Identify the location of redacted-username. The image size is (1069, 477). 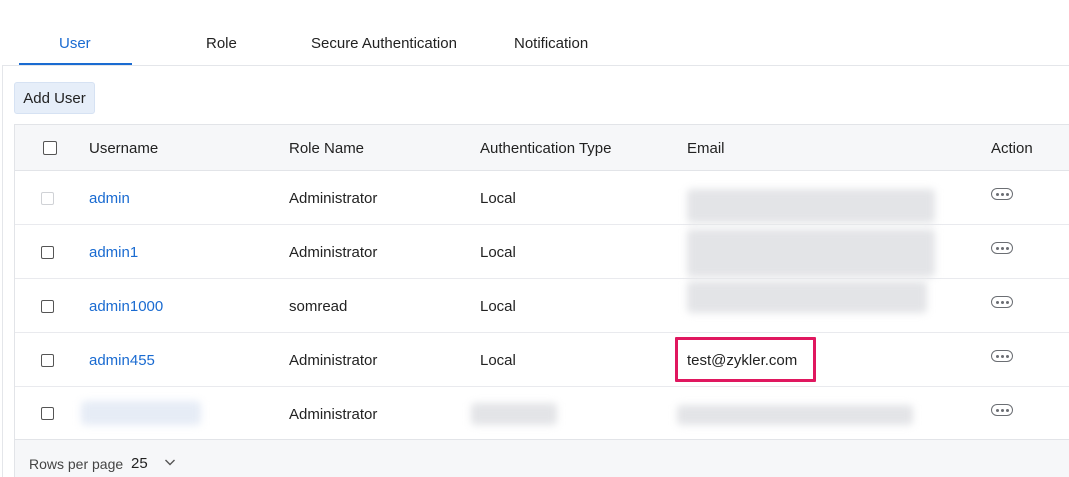
(141, 413).